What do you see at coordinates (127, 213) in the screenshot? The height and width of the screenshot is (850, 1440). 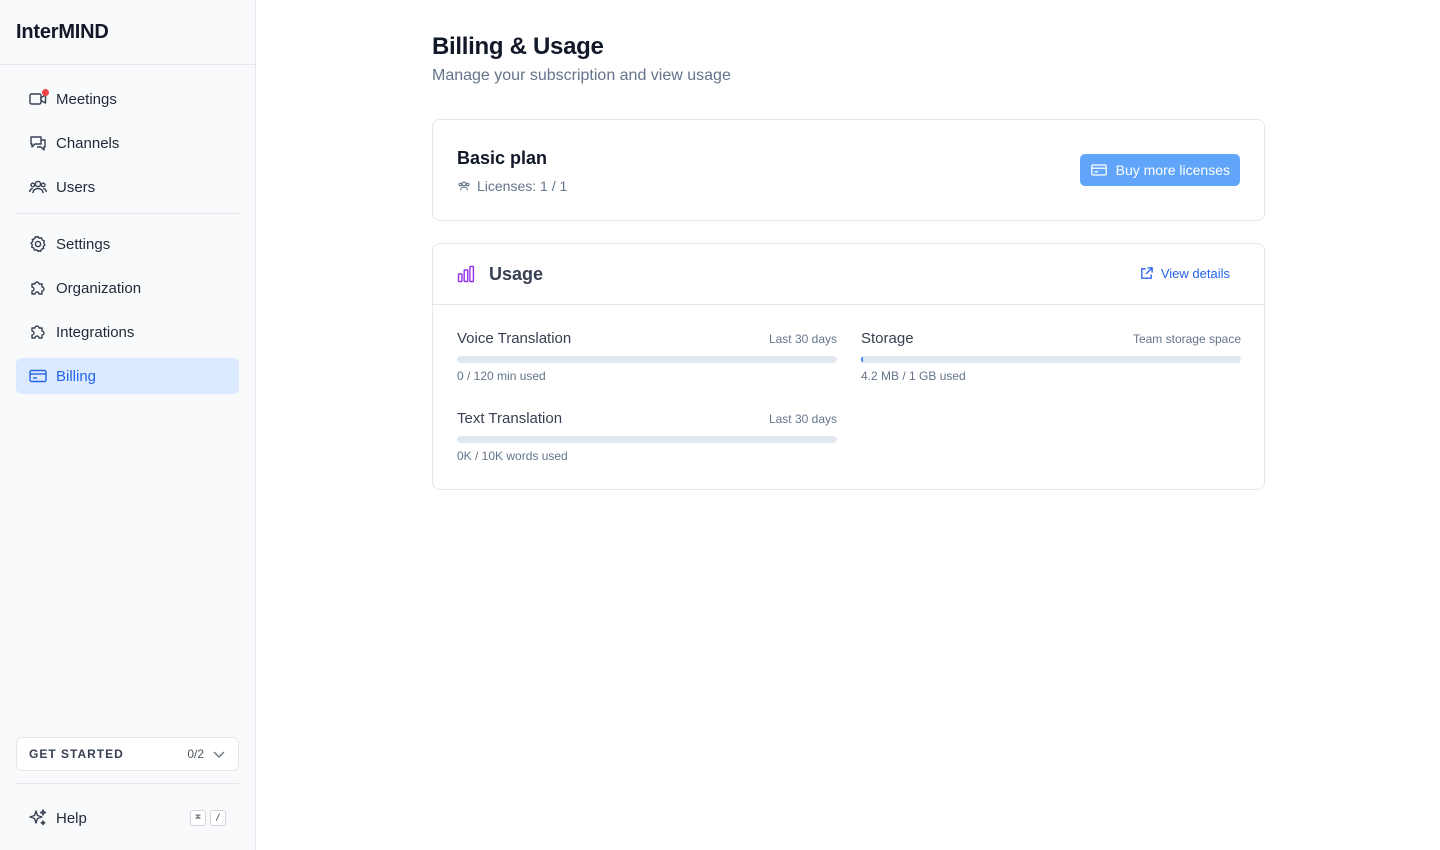 I see `nav-divider` at bounding box center [127, 213].